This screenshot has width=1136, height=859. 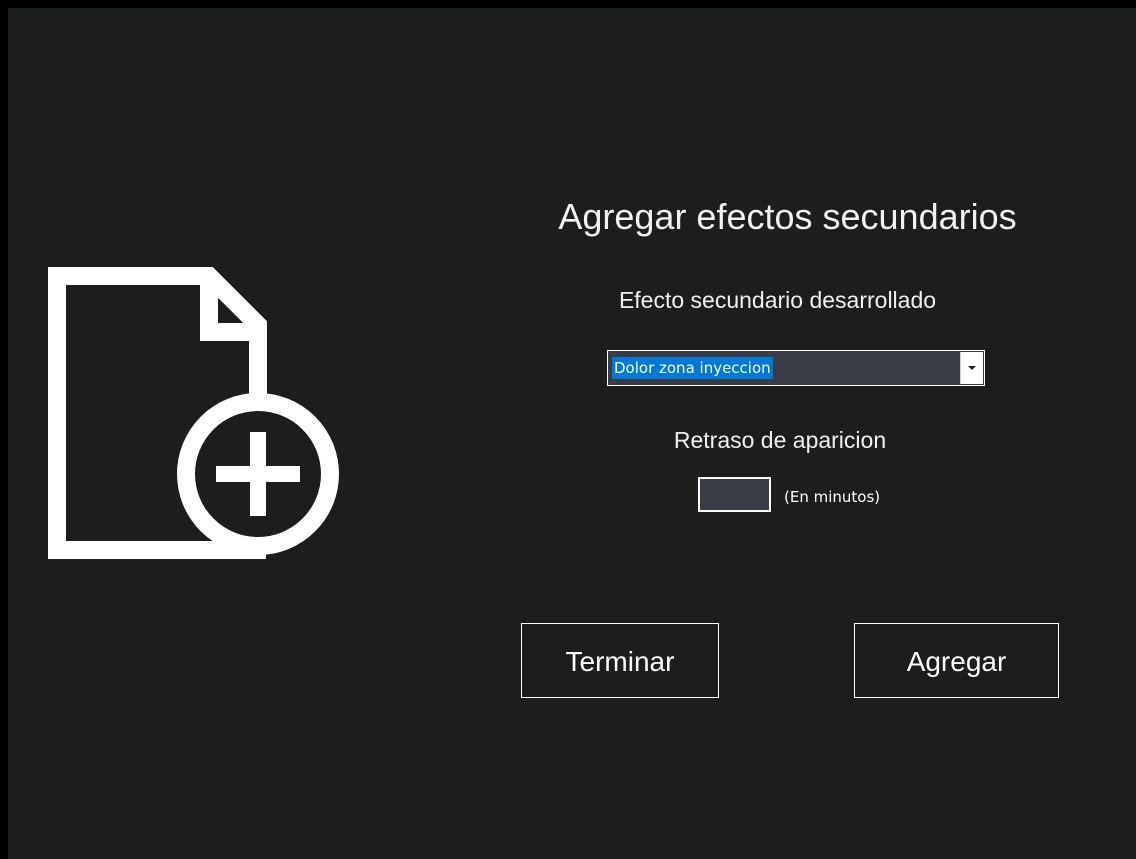 What do you see at coordinates (832, 497) in the screenshot?
I see `delay-unit-label: (En minutos)` at bounding box center [832, 497].